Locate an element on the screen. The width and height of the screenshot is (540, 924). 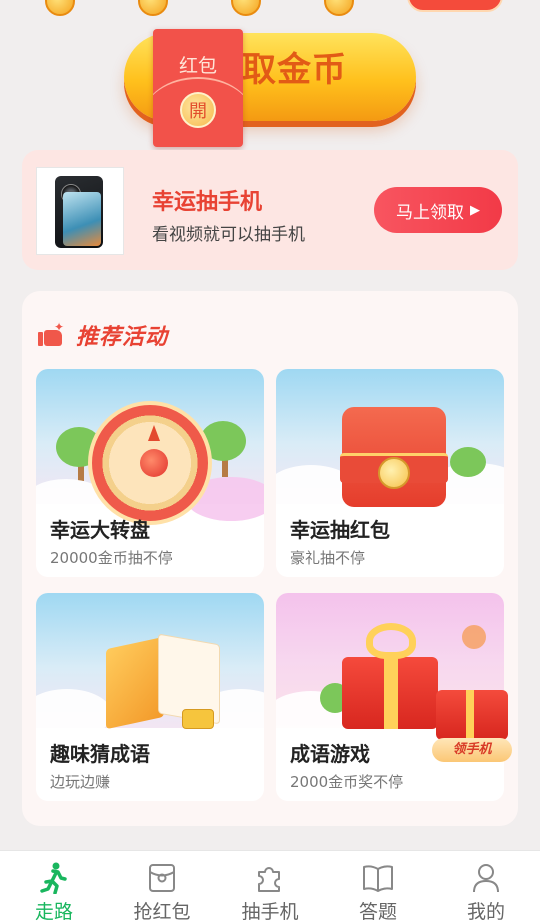
tab-label: 抽手机 is located at coordinates (270, 912).